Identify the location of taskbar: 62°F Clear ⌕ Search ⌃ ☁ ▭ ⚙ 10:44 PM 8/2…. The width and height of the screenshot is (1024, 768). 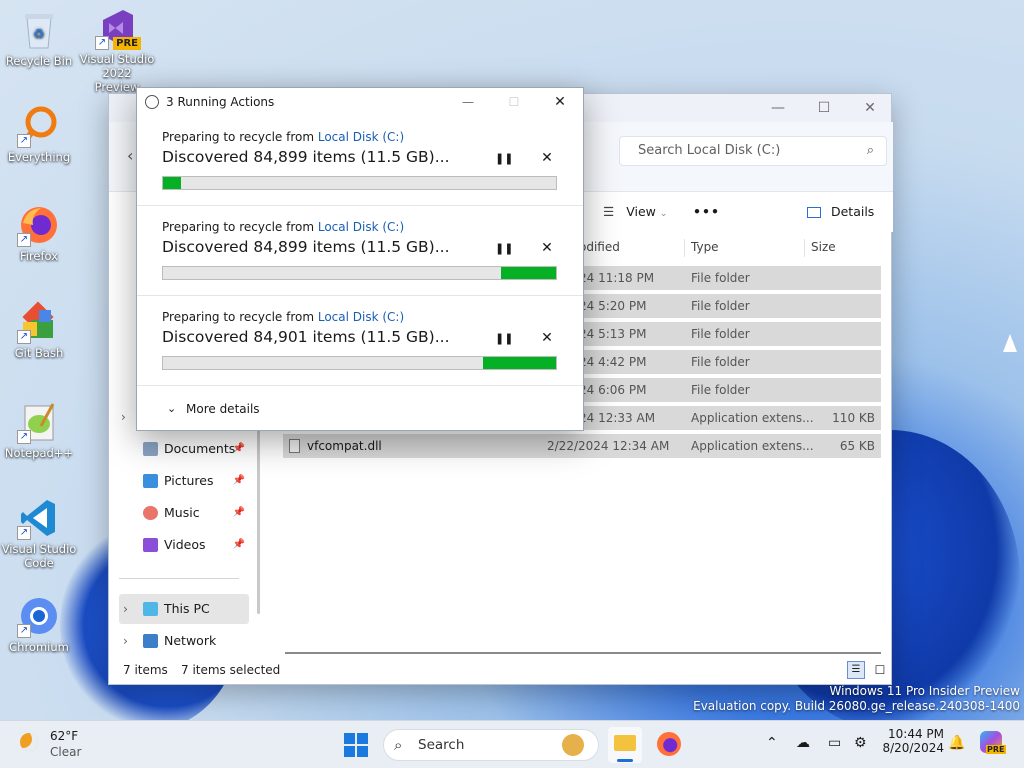
(512, 744).